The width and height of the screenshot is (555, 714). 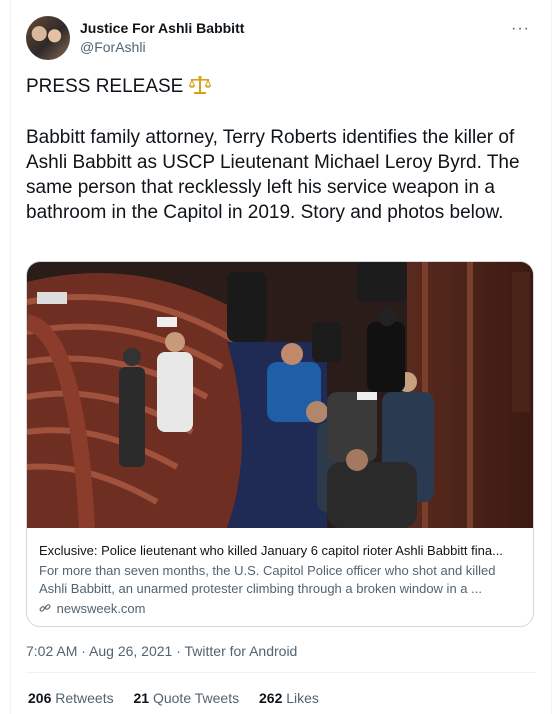 What do you see at coordinates (40, 698) in the screenshot?
I see `retweets-count: 206` at bounding box center [40, 698].